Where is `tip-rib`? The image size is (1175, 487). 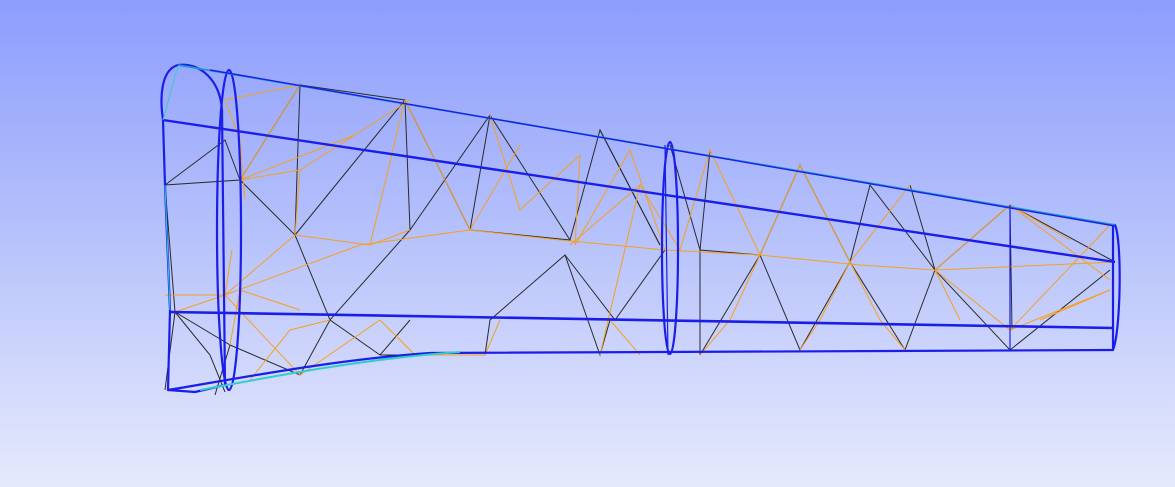
tip-rib is located at coordinates (1116, 287).